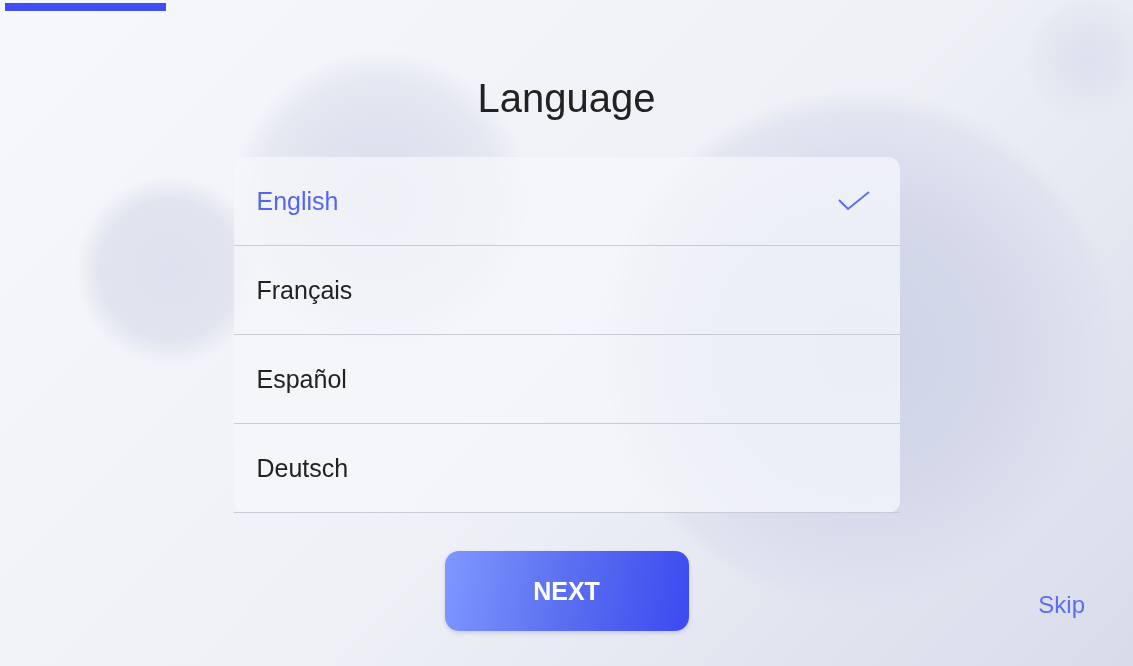 The image size is (1133, 666). What do you see at coordinates (566, 98) in the screenshot?
I see `page-title: Language` at bounding box center [566, 98].